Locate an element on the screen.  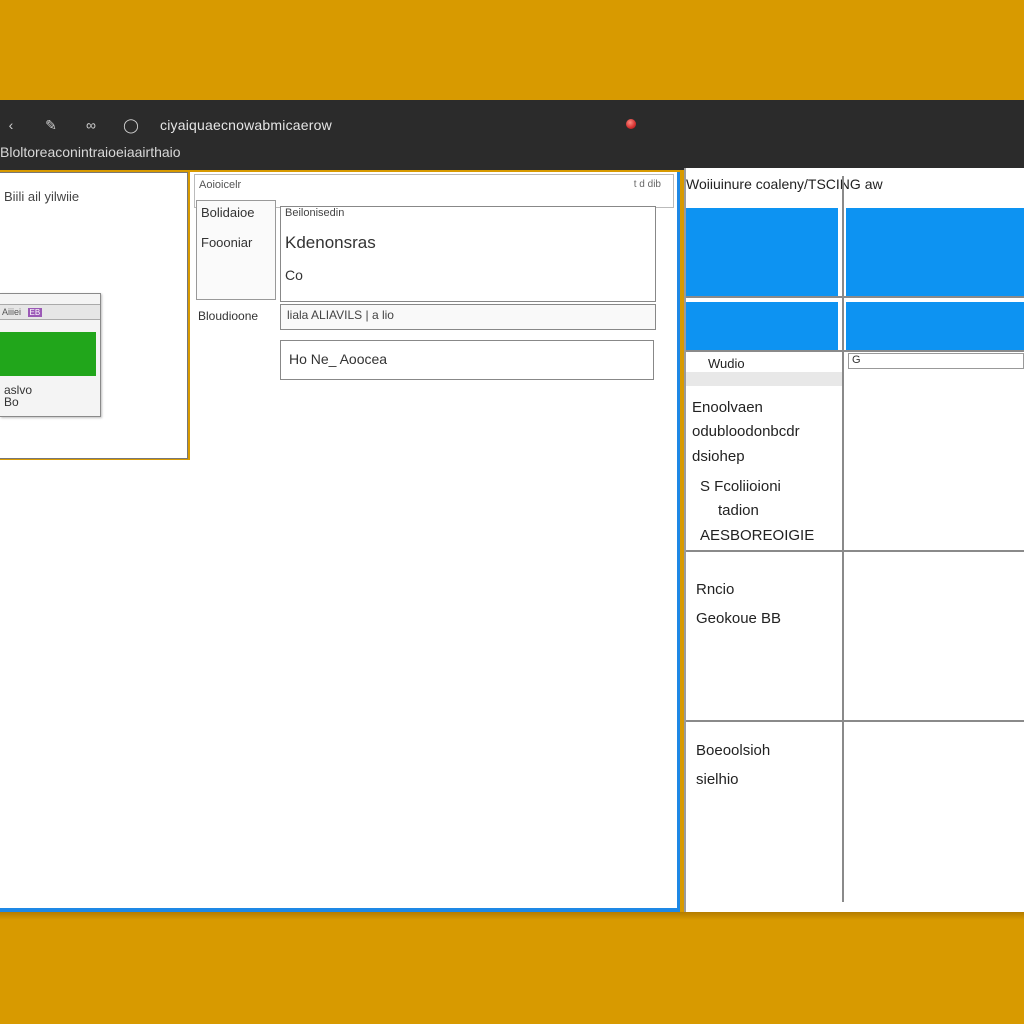
text-field-main: Beilonisedin Kdenonsras Co is located at coordinates (468, 254).